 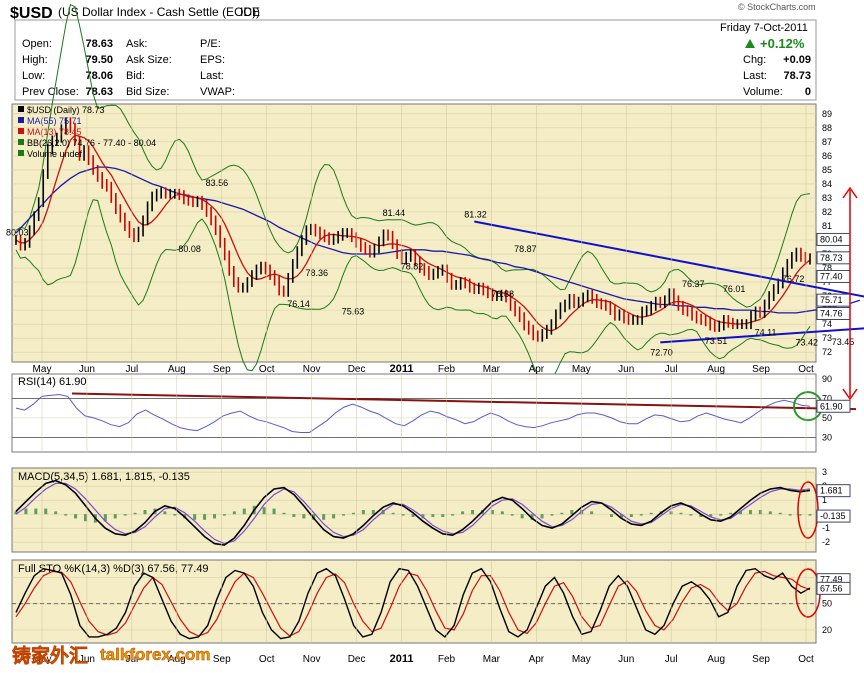 What do you see at coordinates (312, 659) in the screenshot?
I see `x-tick-label-bottom: Nov` at bounding box center [312, 659].